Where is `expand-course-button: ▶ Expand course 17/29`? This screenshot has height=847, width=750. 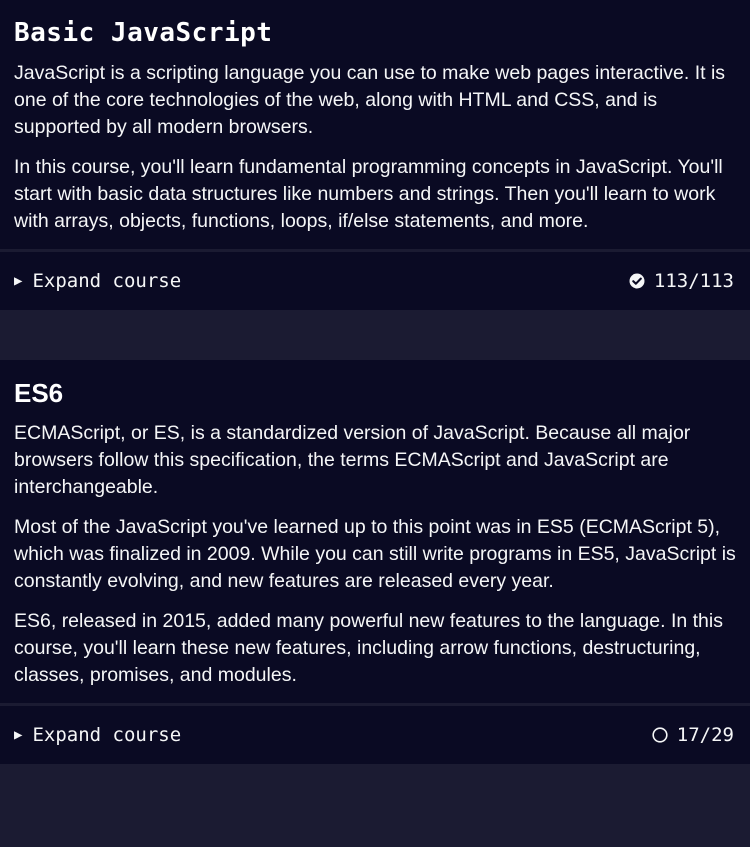 expand-course-button: ▶ Expand course 17/29 is located at coordinates (375, 733).